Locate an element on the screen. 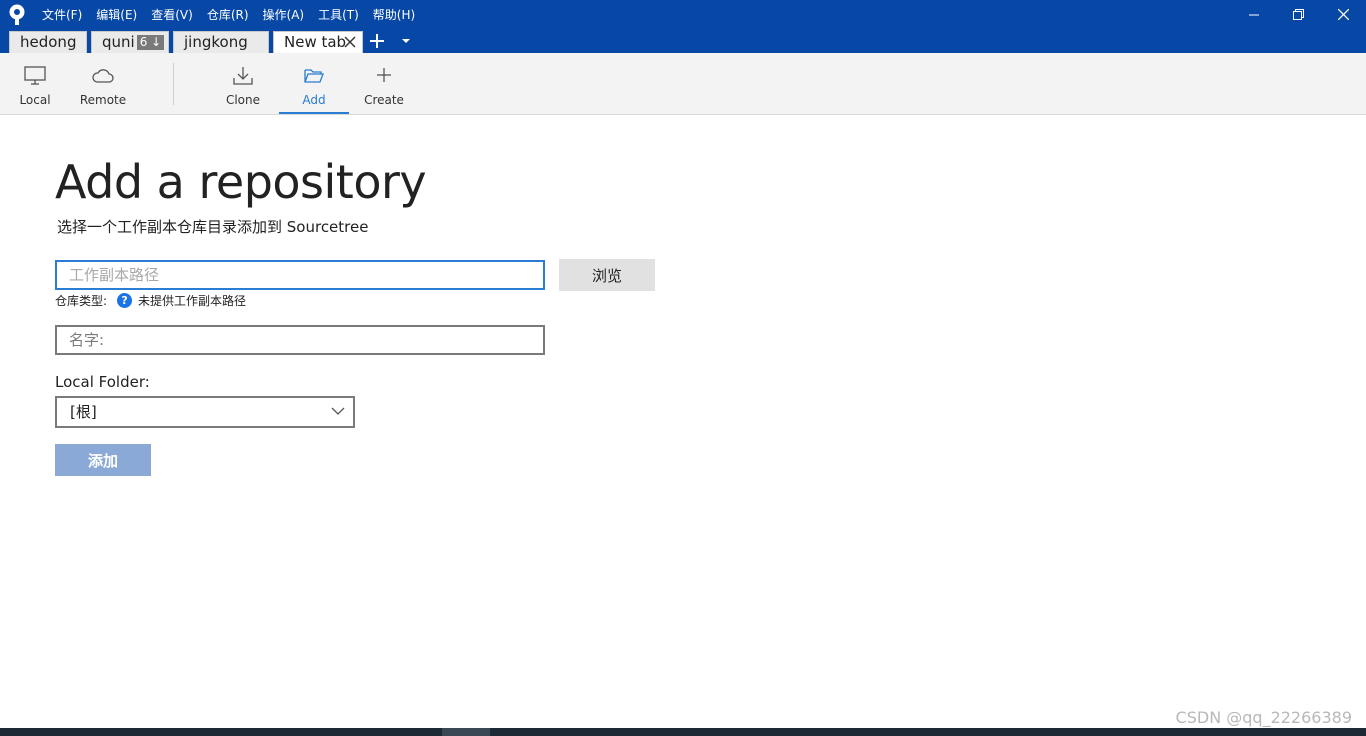  menu-repository: 仓库(R) is located at coordinates (228, 14).